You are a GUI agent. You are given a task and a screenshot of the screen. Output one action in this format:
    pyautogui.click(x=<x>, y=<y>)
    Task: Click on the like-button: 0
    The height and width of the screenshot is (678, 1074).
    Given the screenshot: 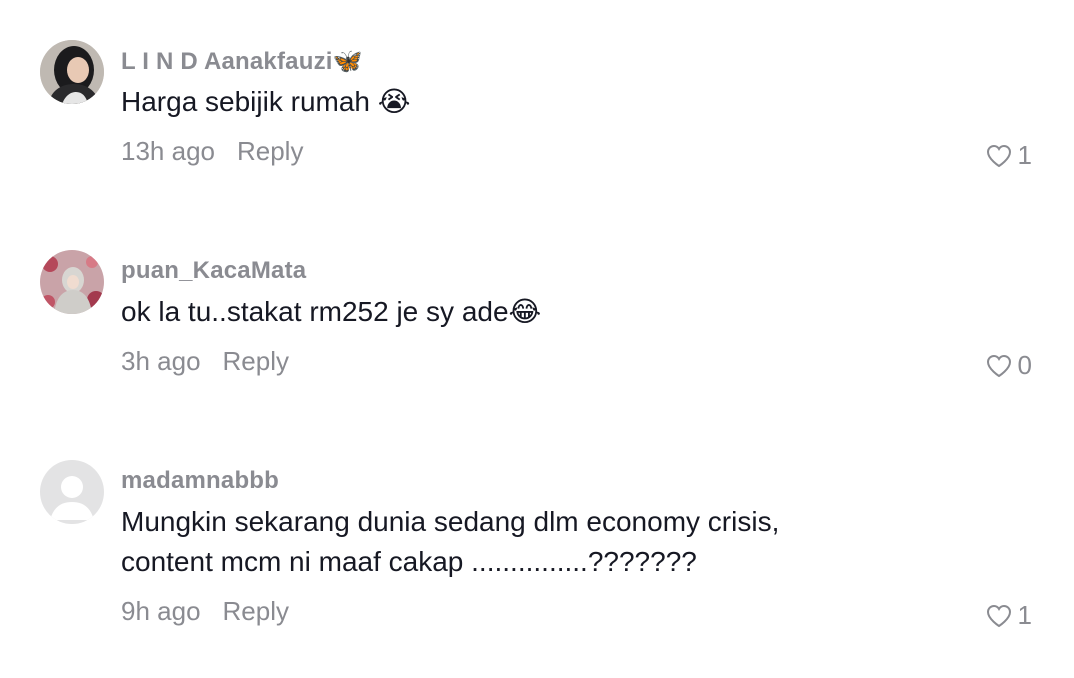 What is the action you would take?
    pyautogui.click(x=1009, y=365)
    